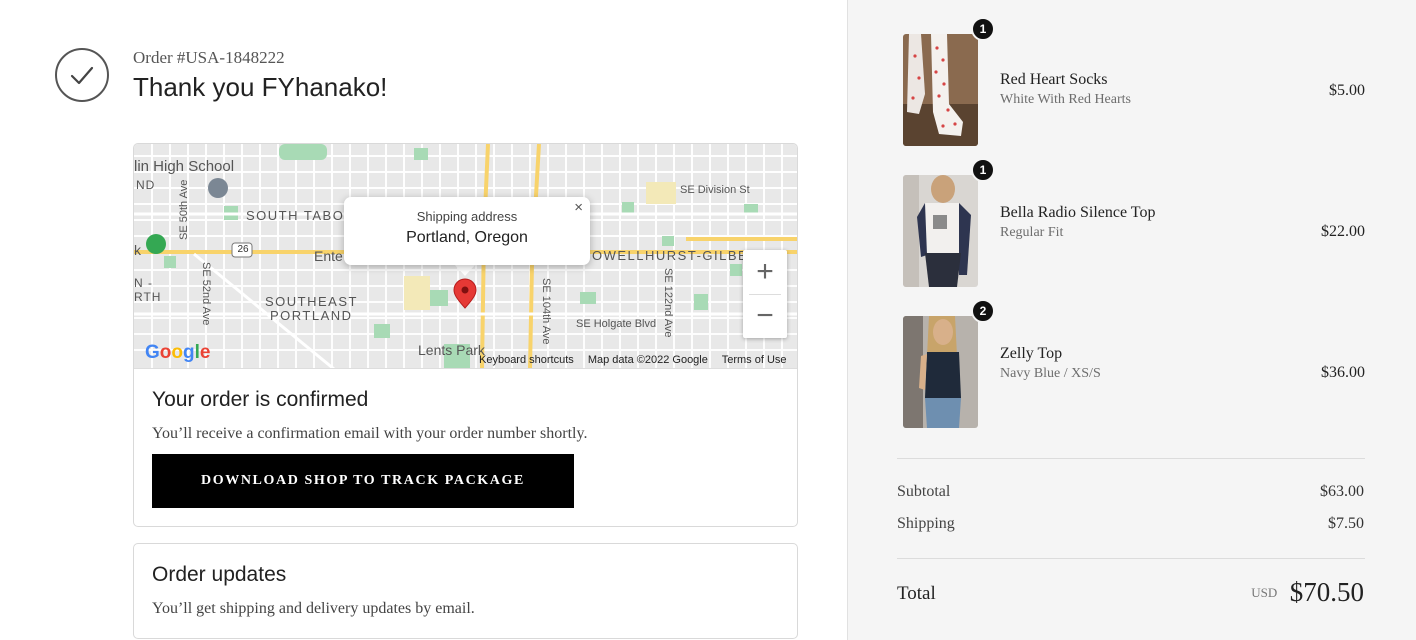 Image resolution: width=1416 pixels, height=640 pixels. I want to click on zoom-out-button: −, so click(765, 316).